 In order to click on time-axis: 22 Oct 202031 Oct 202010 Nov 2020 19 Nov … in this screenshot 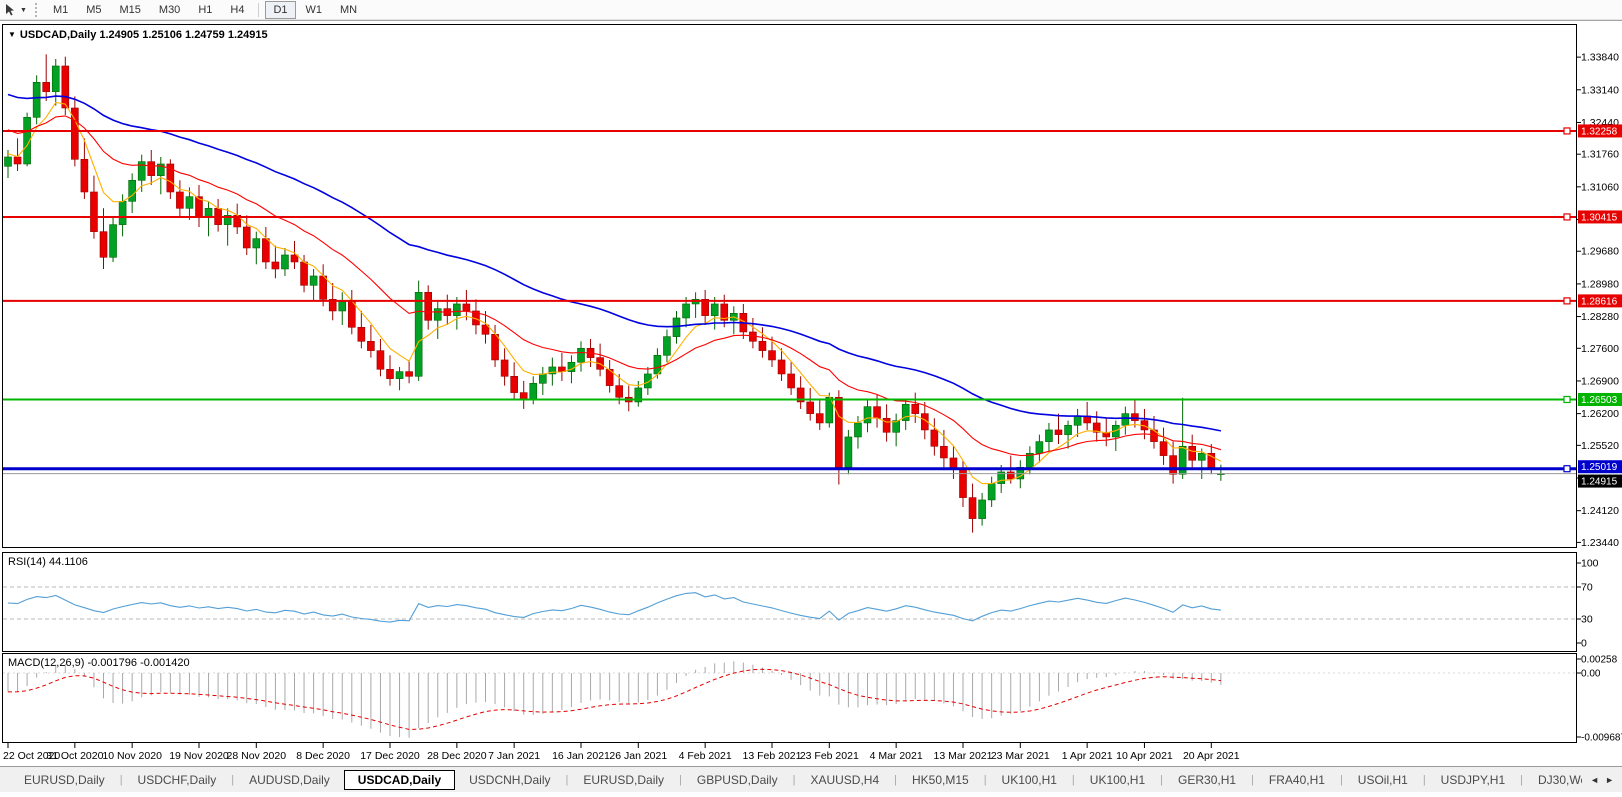, I will do `click(621, 752)`.